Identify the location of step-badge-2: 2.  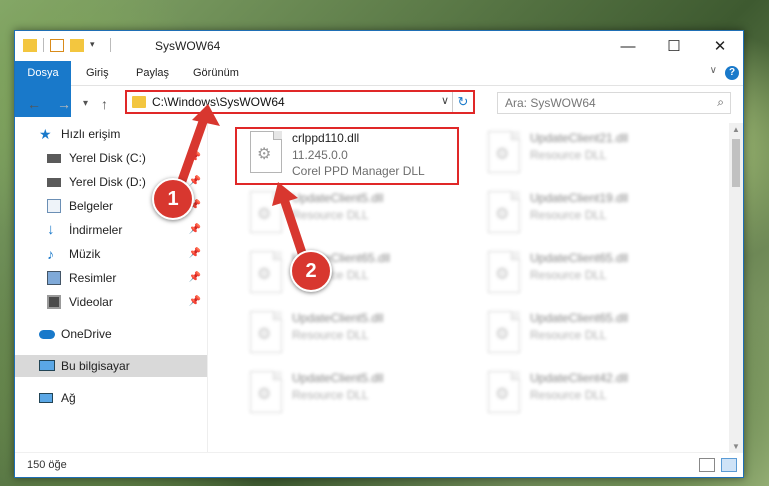
(311, 271).